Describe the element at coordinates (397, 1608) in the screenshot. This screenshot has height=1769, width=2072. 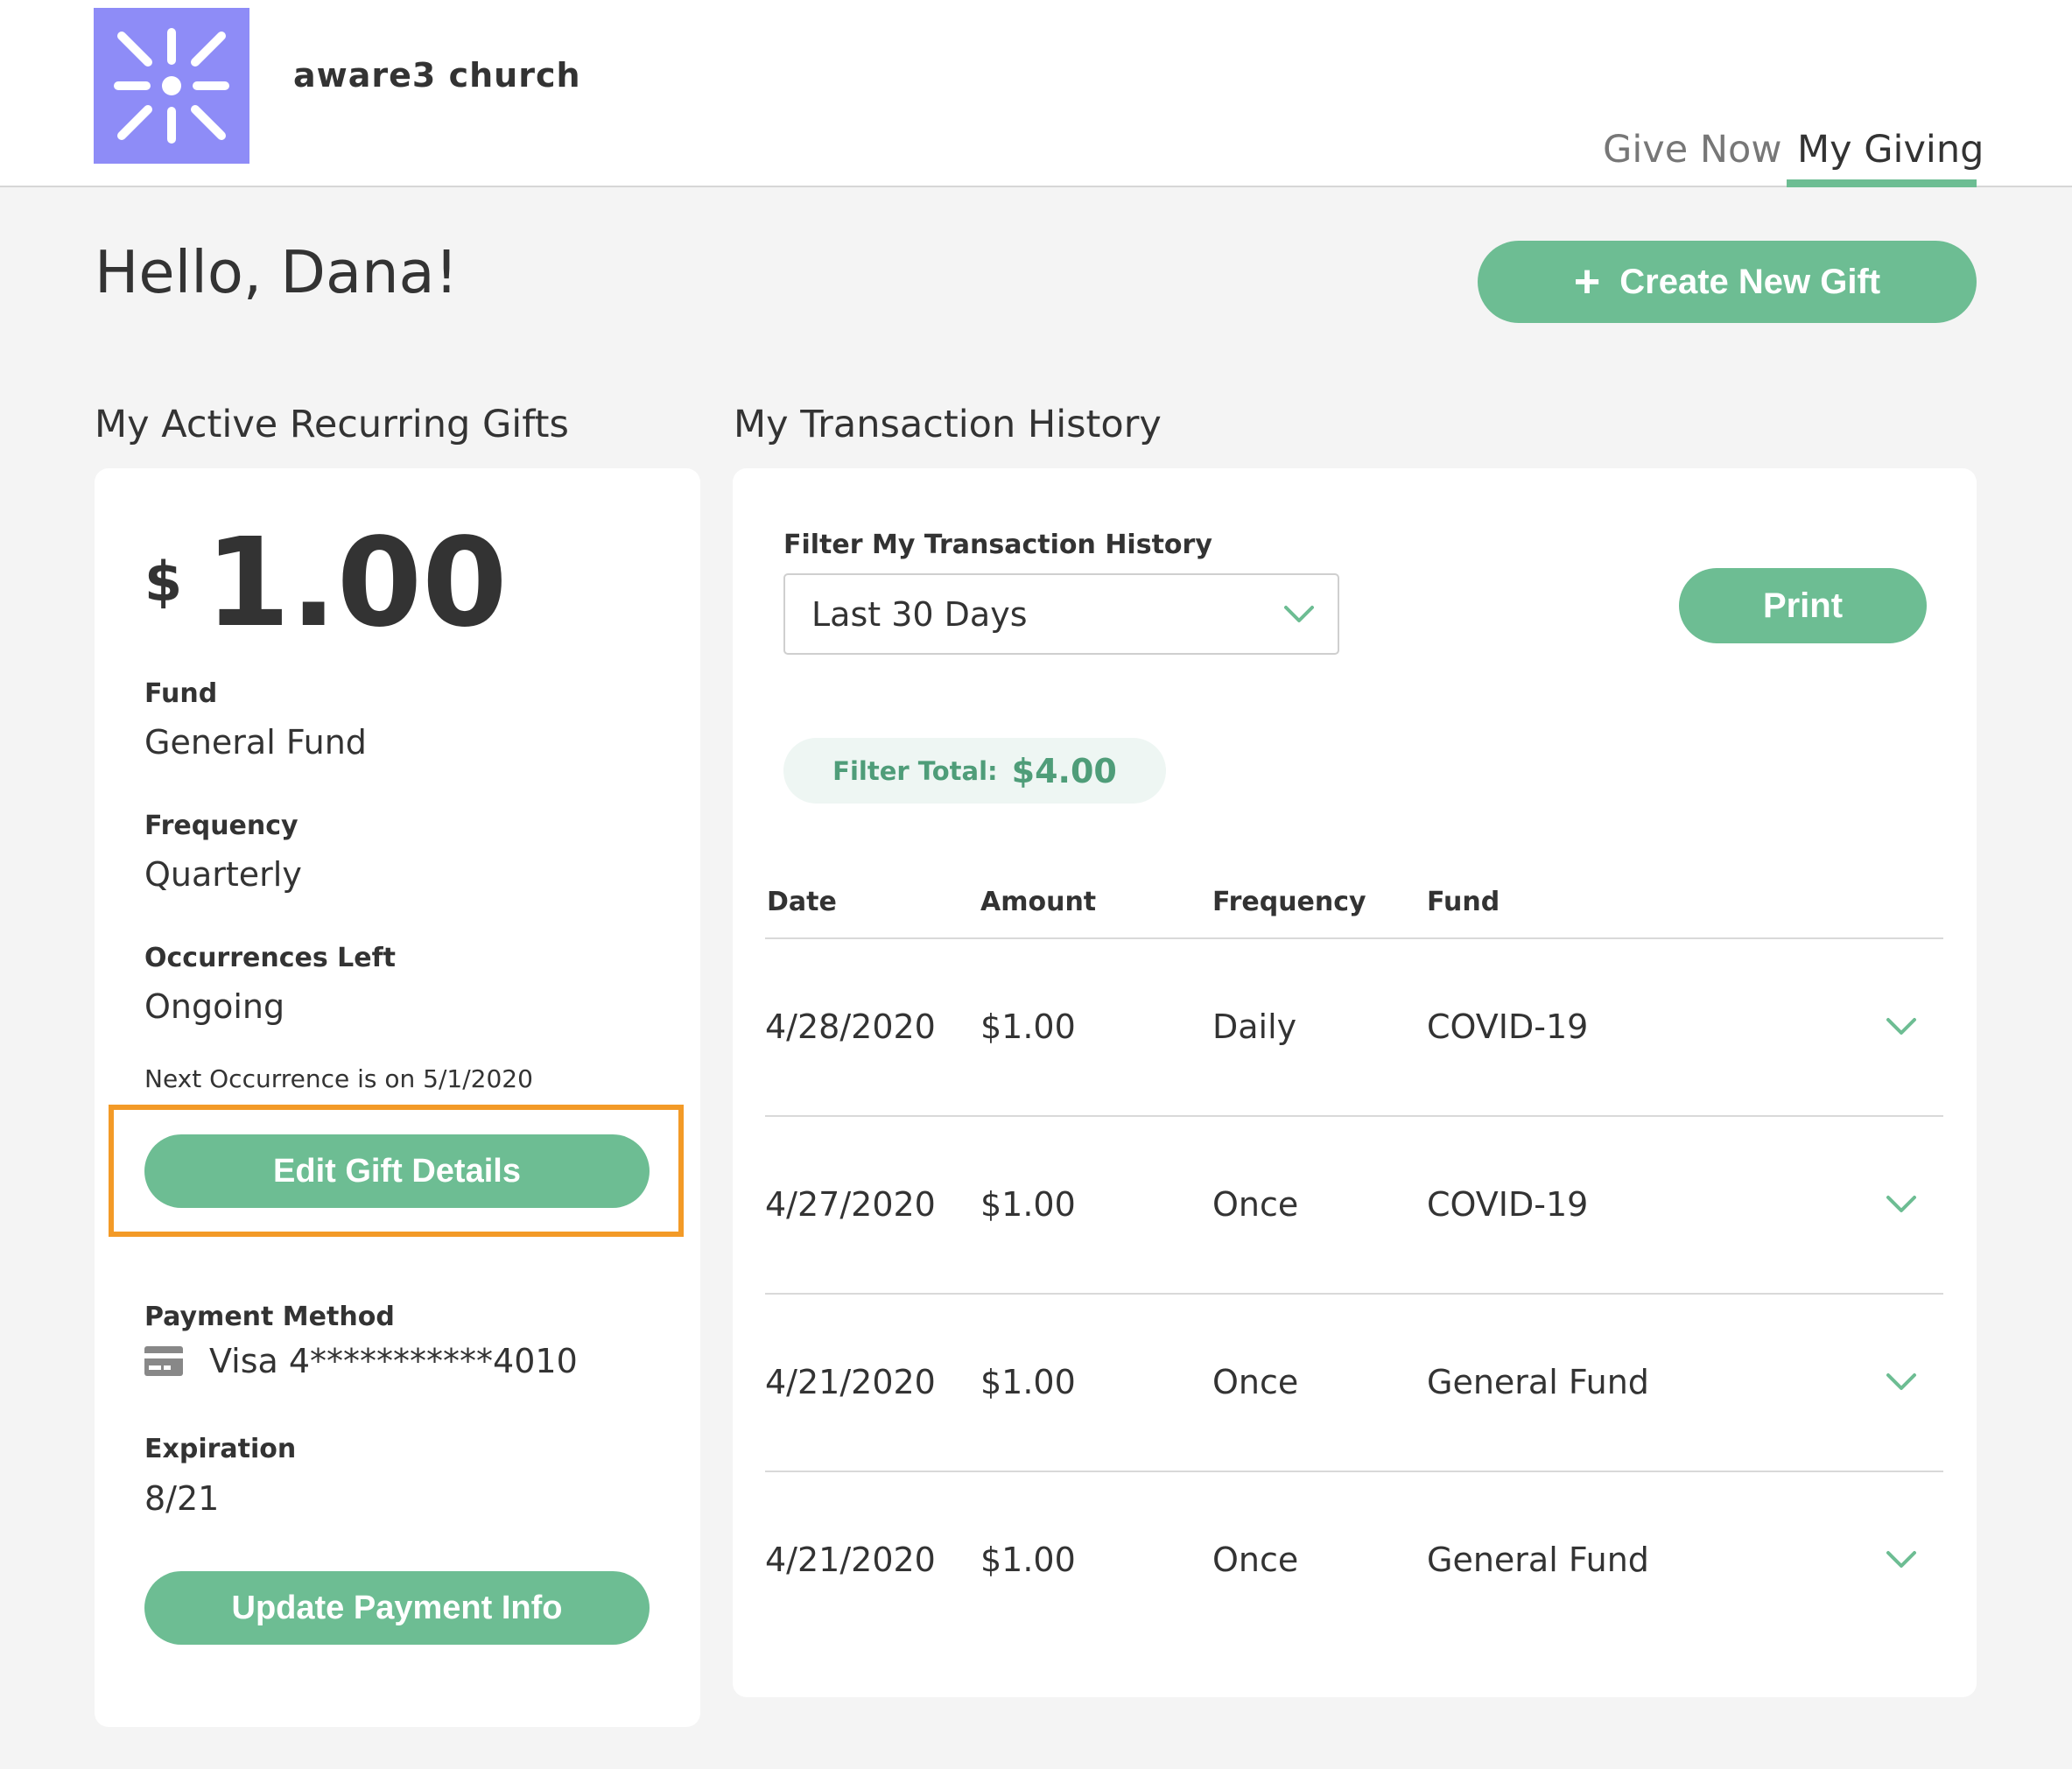
I see `update-payment-info-button: Update Payment Info` at that location.